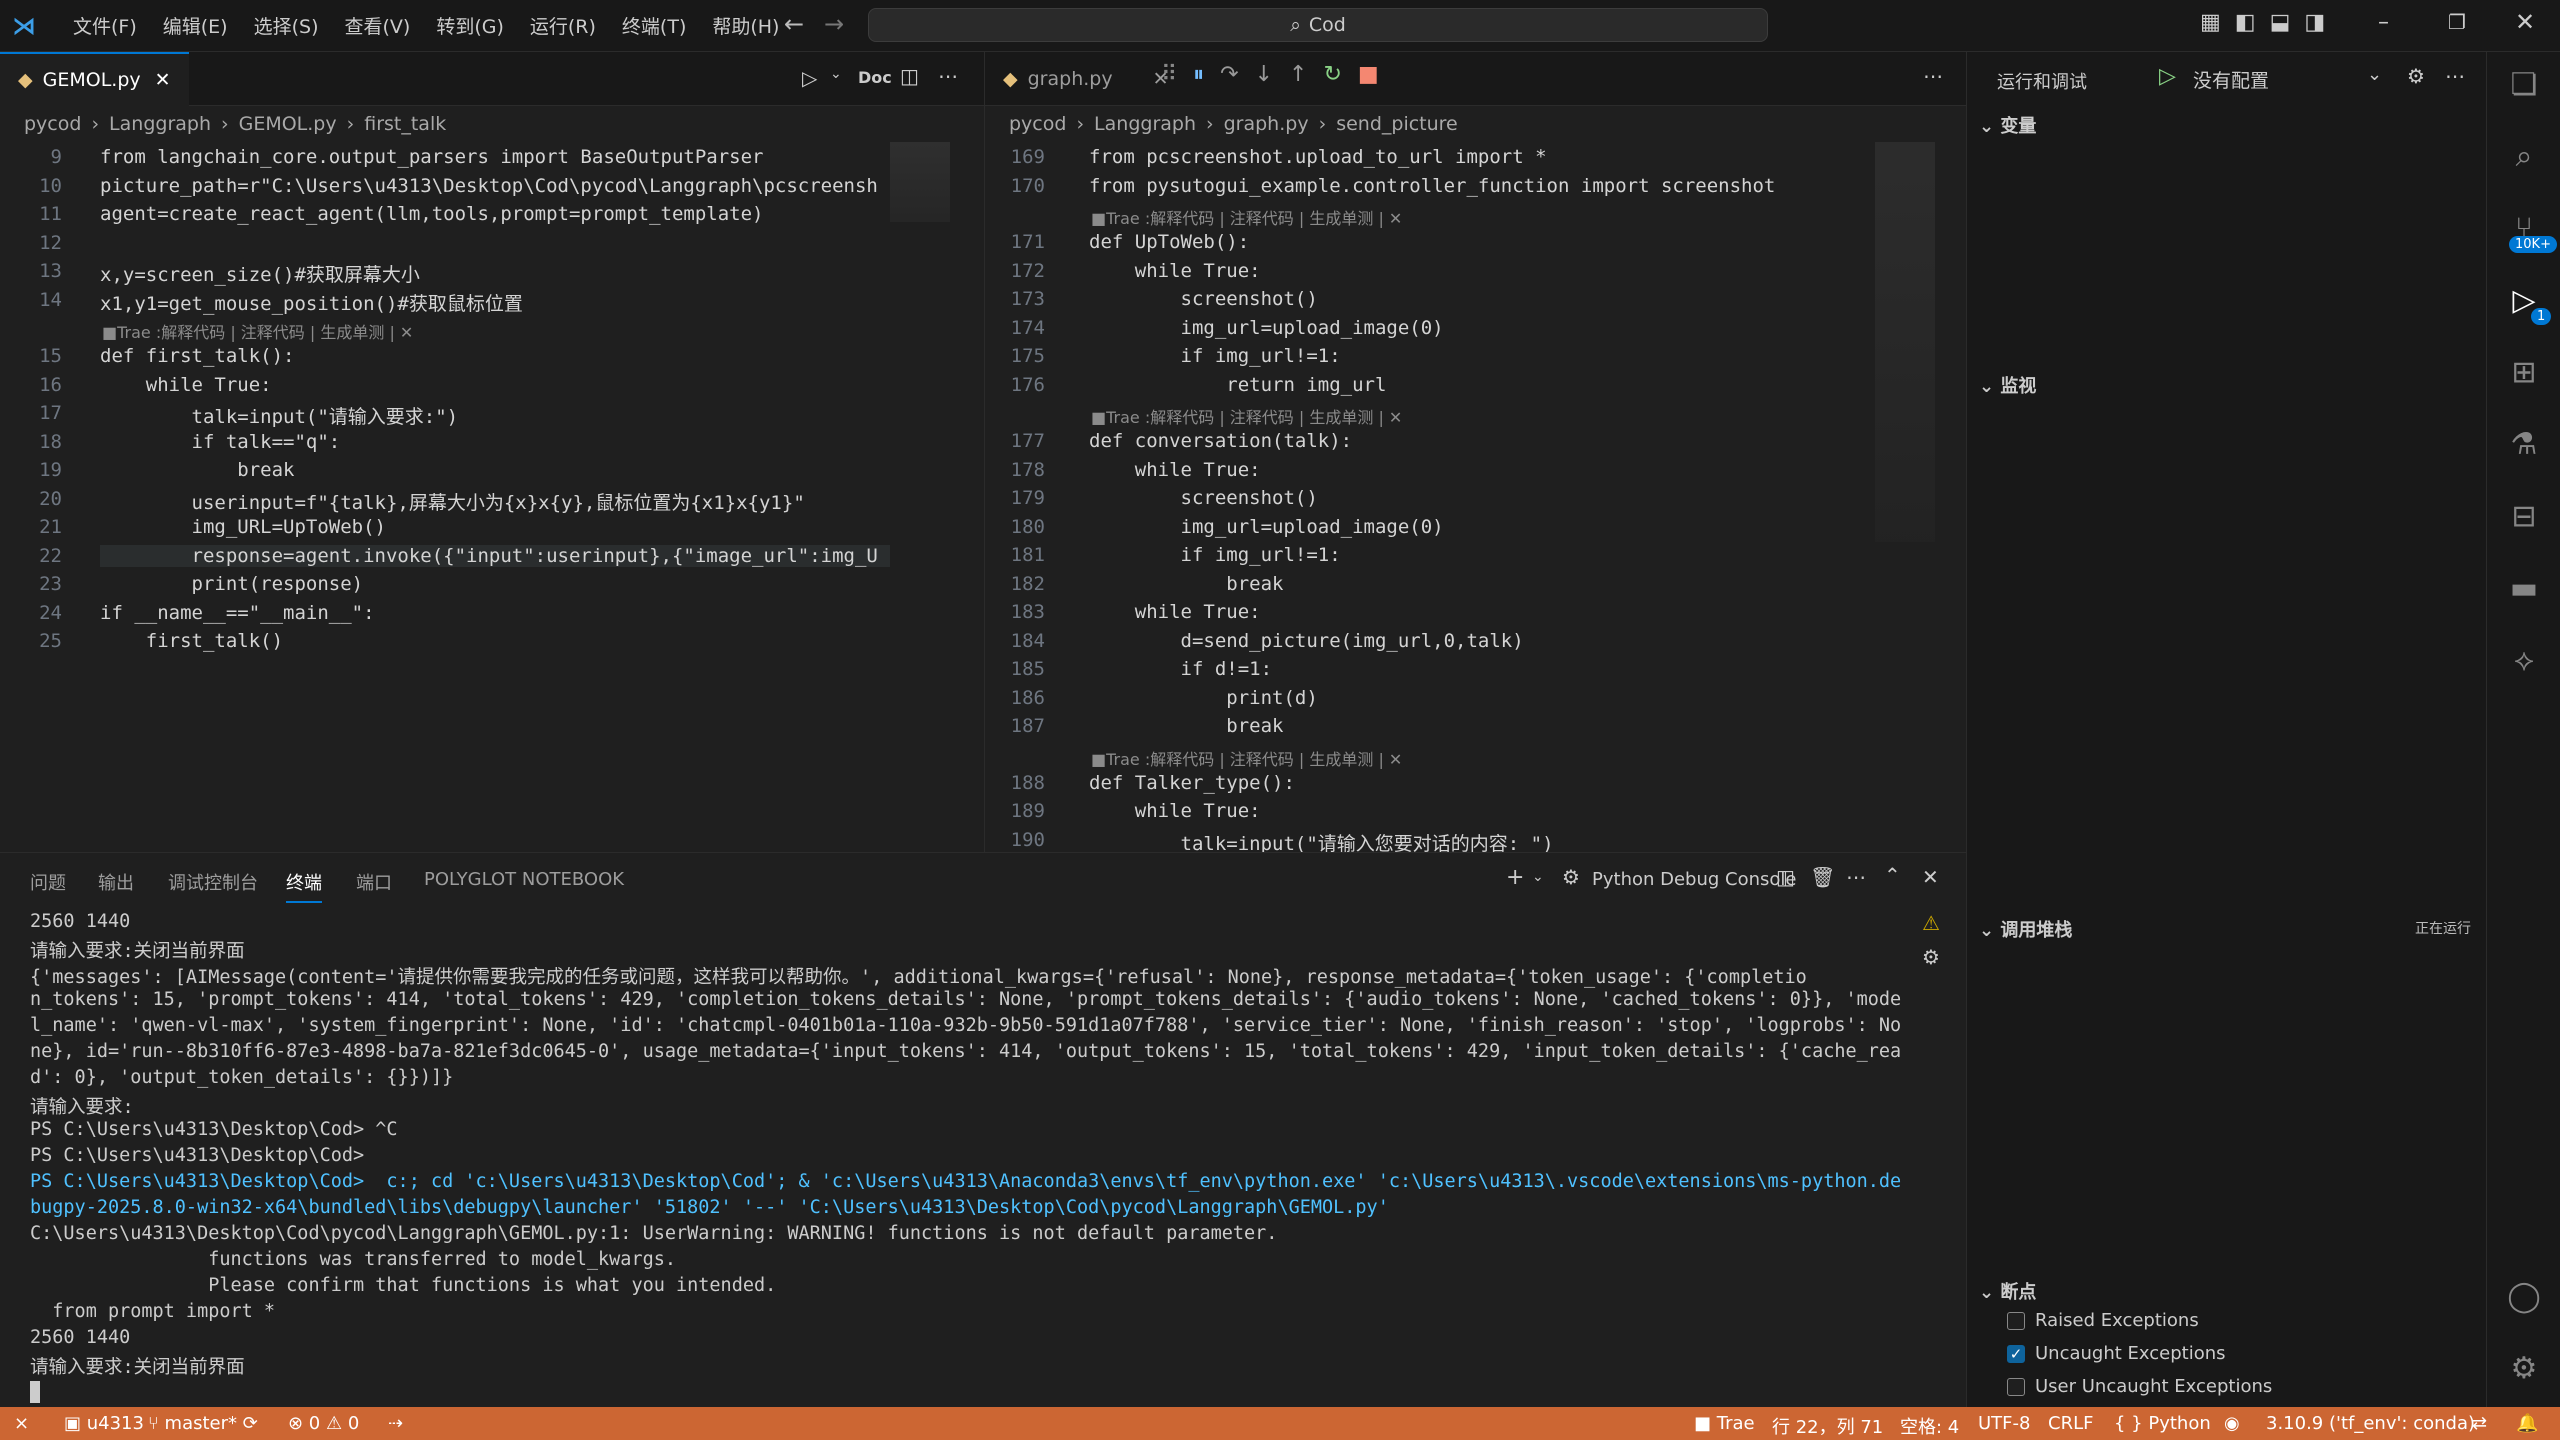 This screenshot has width=2560, height=1440. I want to click on code-line: if talk=="q":, so click(220, 442).